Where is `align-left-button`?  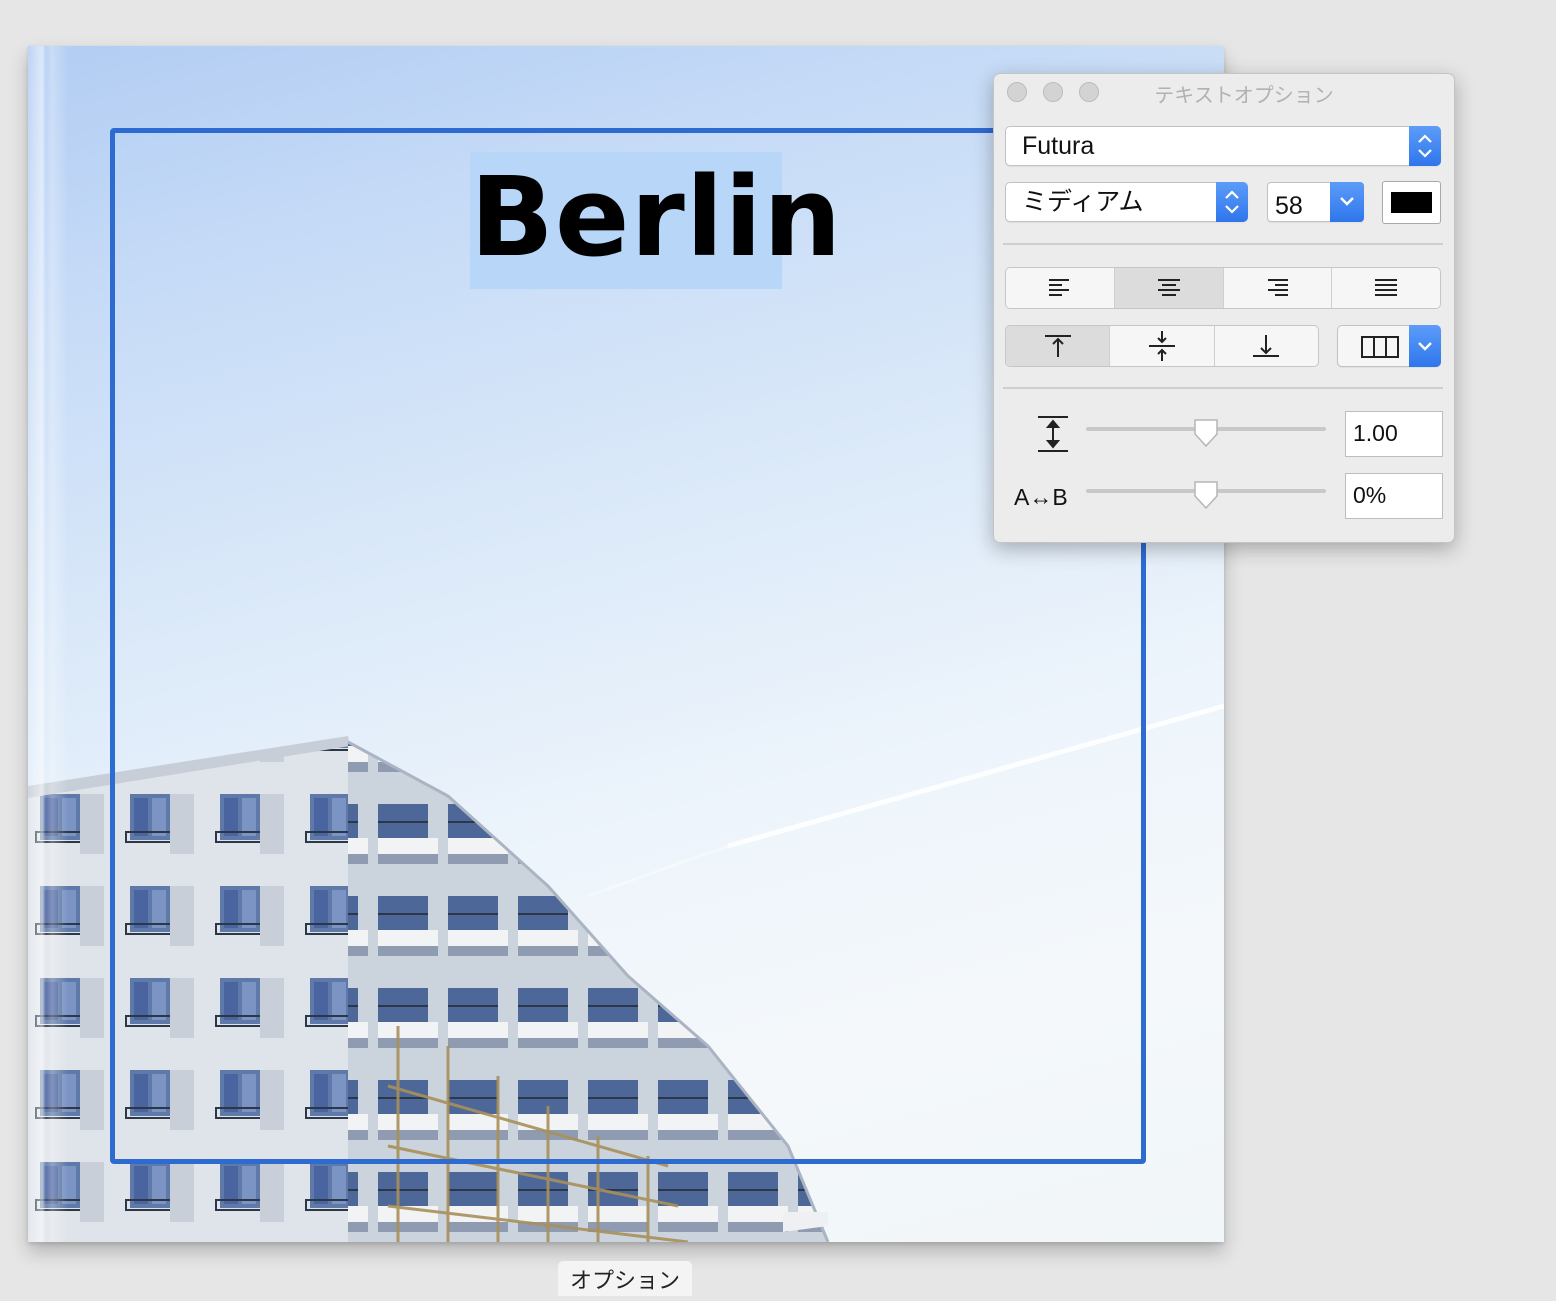 align-left-button is located at coordinates (1060, 288).